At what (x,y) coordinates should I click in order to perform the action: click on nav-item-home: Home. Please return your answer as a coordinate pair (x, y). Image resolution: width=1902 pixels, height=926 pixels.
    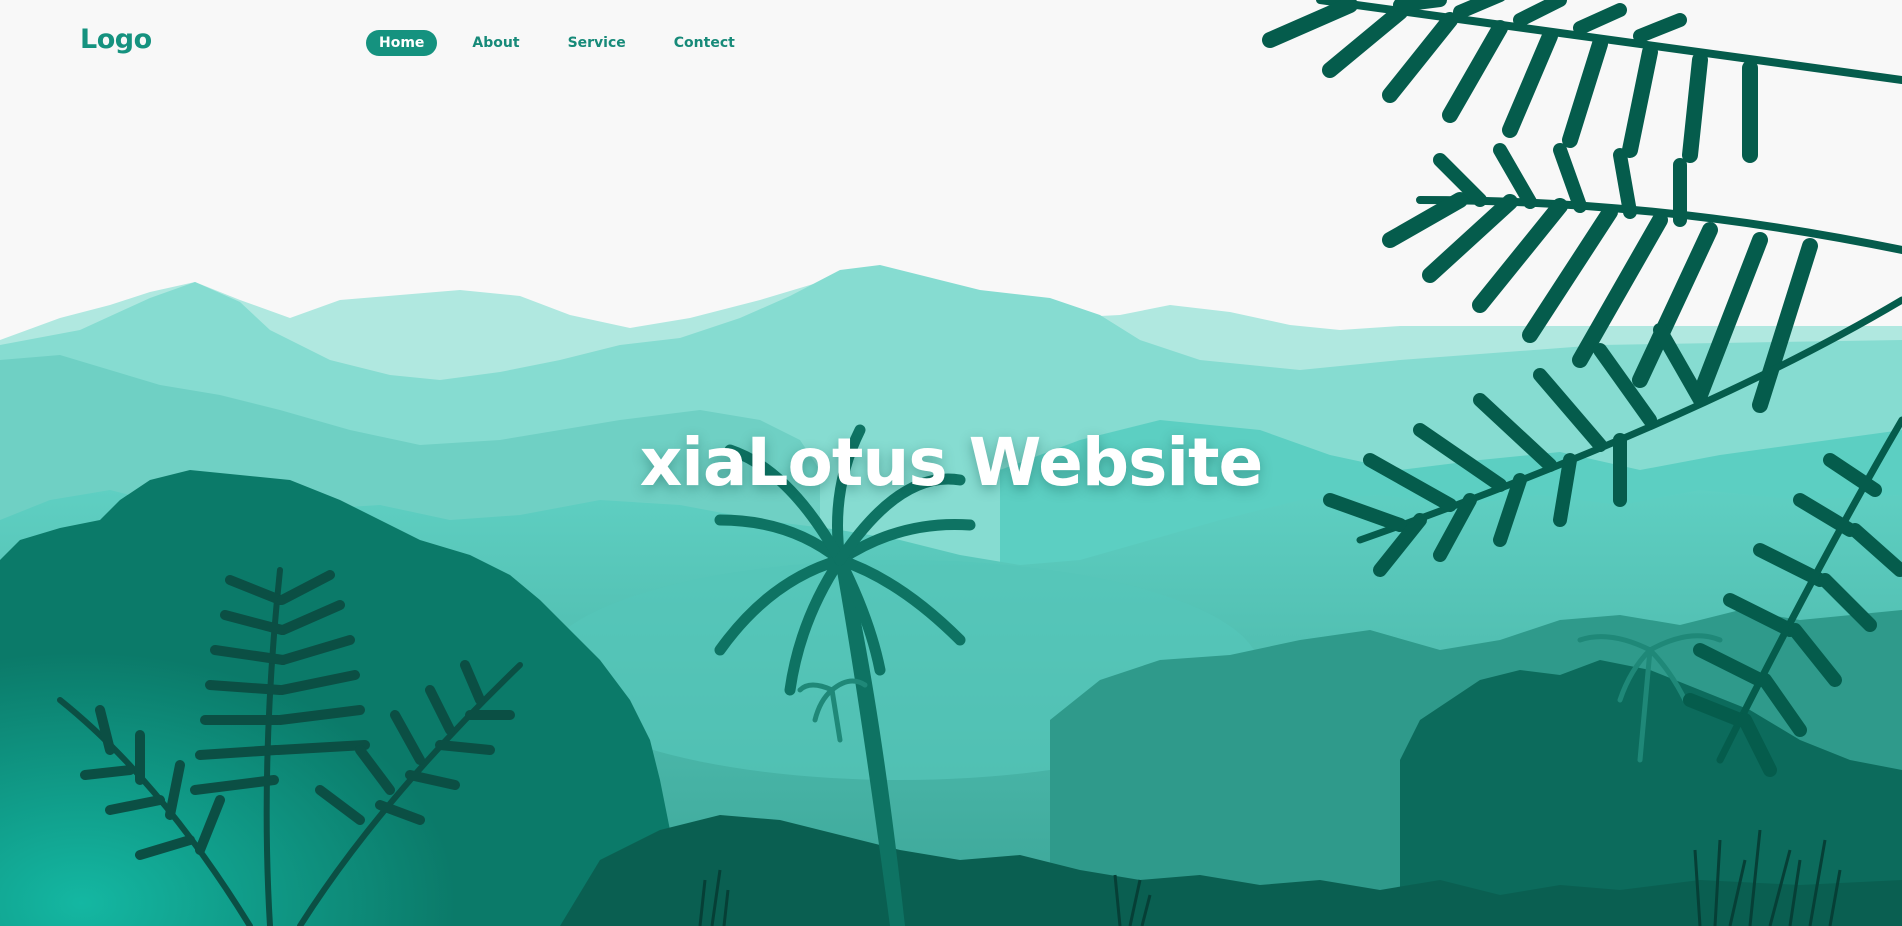
    Looking at the image, I should click on (402, 43).